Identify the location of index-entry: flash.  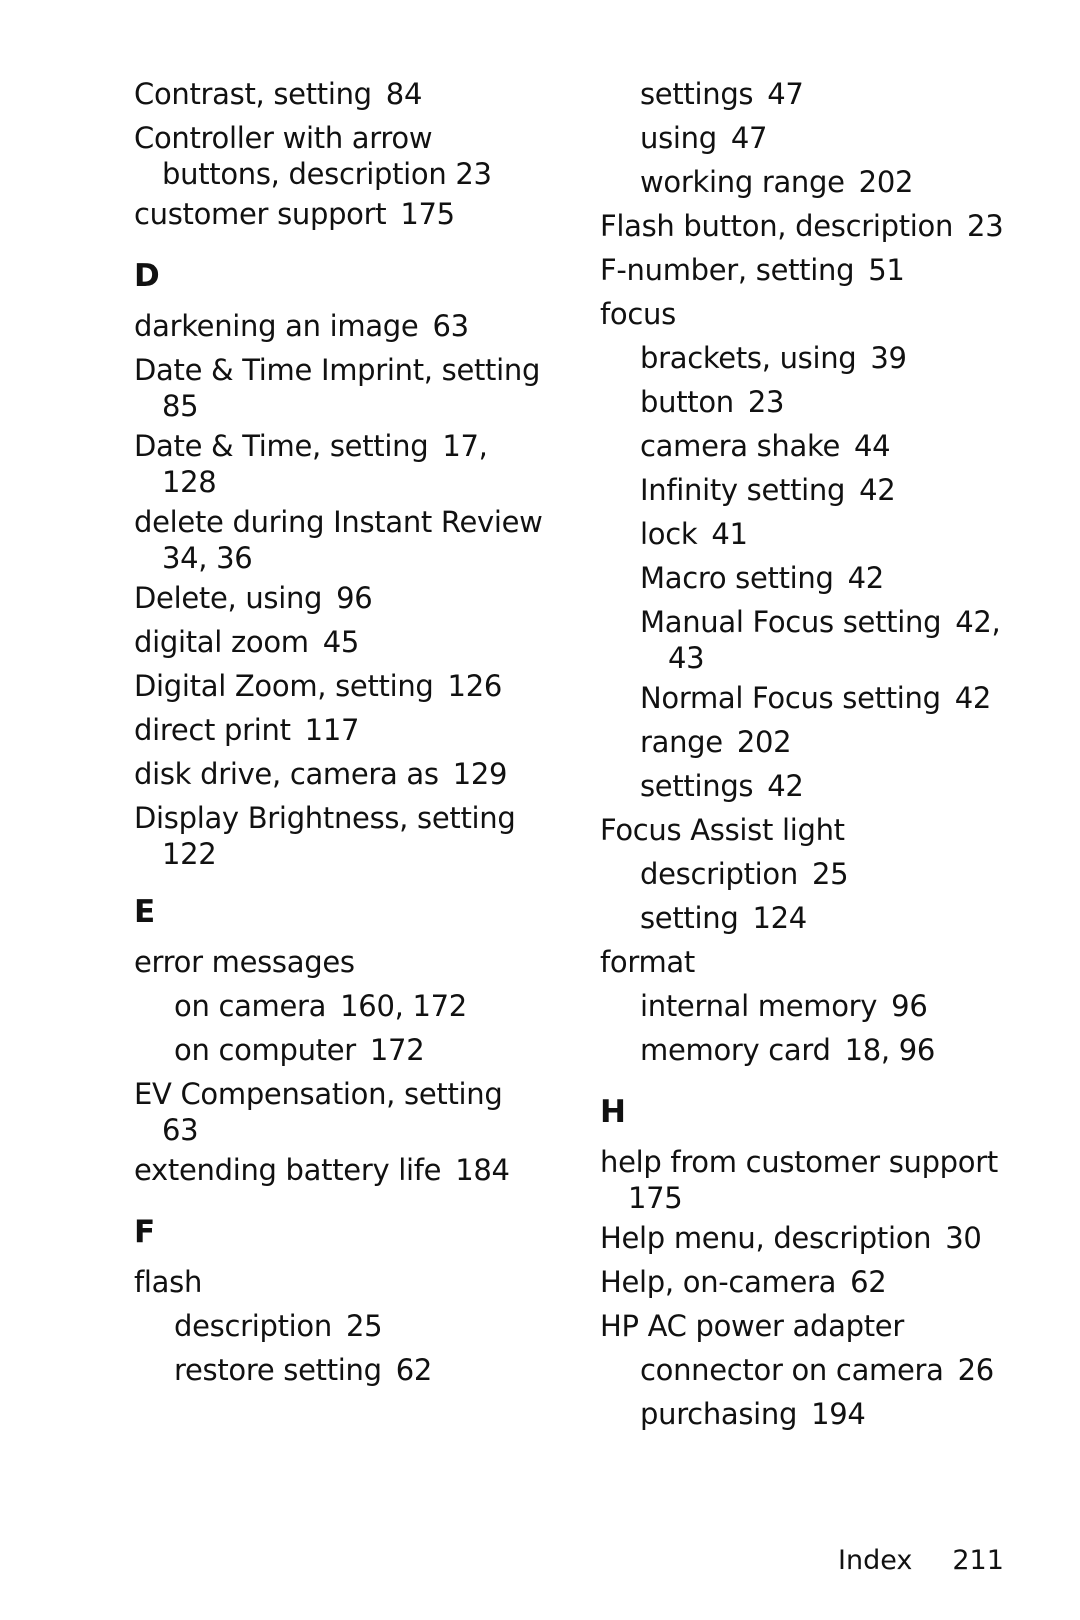
(344, 1282).